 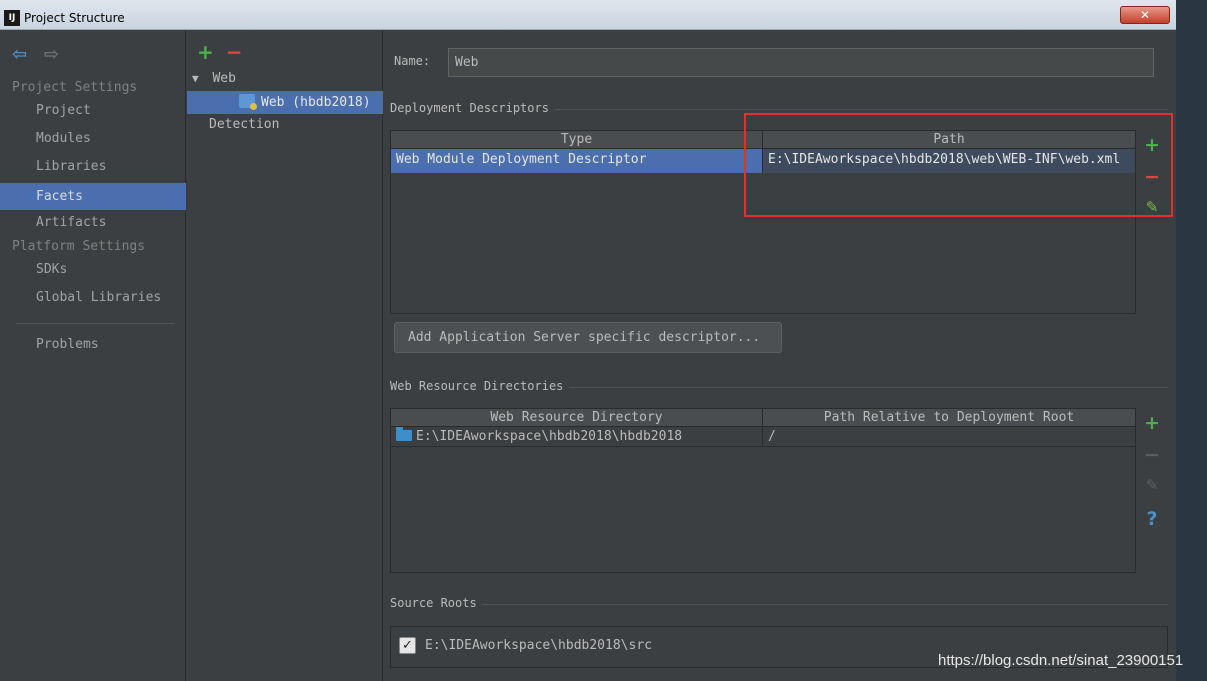 I want to click on sidebar-item-project: Project, so click(x=93, y=110).